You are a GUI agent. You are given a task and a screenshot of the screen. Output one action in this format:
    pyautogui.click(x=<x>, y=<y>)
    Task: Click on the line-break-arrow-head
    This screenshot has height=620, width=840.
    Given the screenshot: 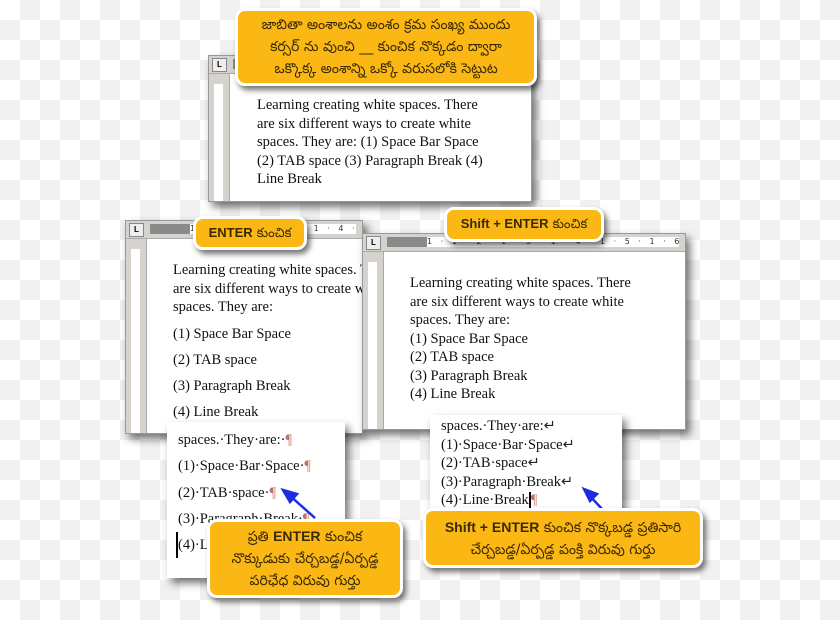 What is the action you would take?
    pyautogui.click(x=590, y=495)
    